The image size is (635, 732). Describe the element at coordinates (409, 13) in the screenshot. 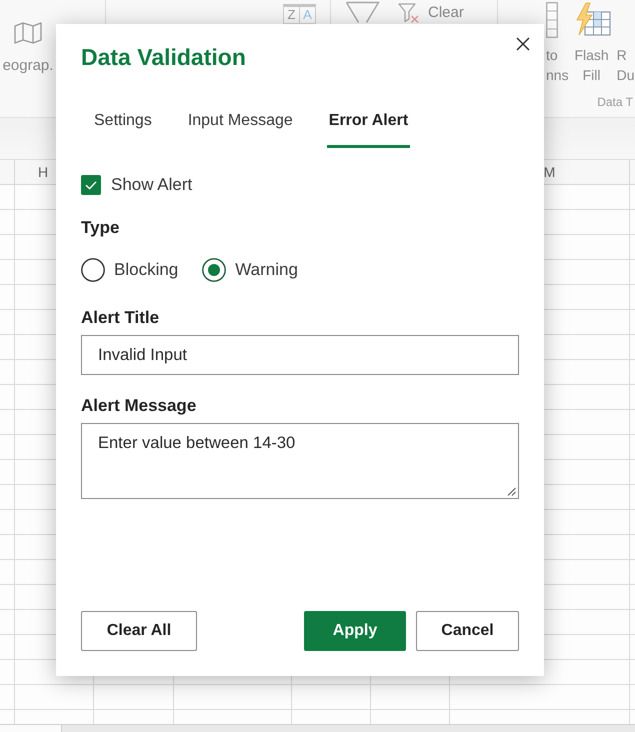

I see `funnel-x-icon` at that location.